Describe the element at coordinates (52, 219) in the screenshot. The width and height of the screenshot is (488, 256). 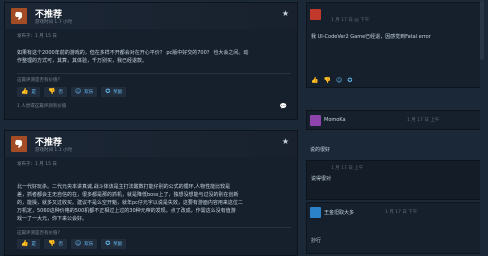
I see `review-line: 戏一了一大元，你下来公会好。` at that location.